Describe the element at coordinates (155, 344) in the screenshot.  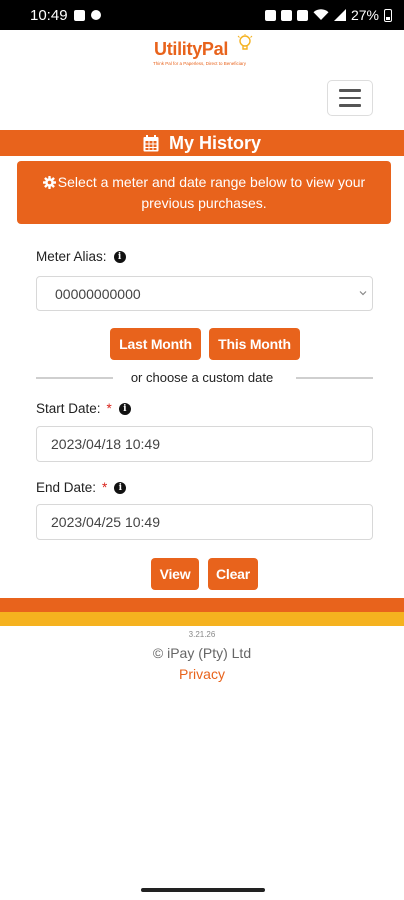
I see `last-month-button: Last Month` at that location.